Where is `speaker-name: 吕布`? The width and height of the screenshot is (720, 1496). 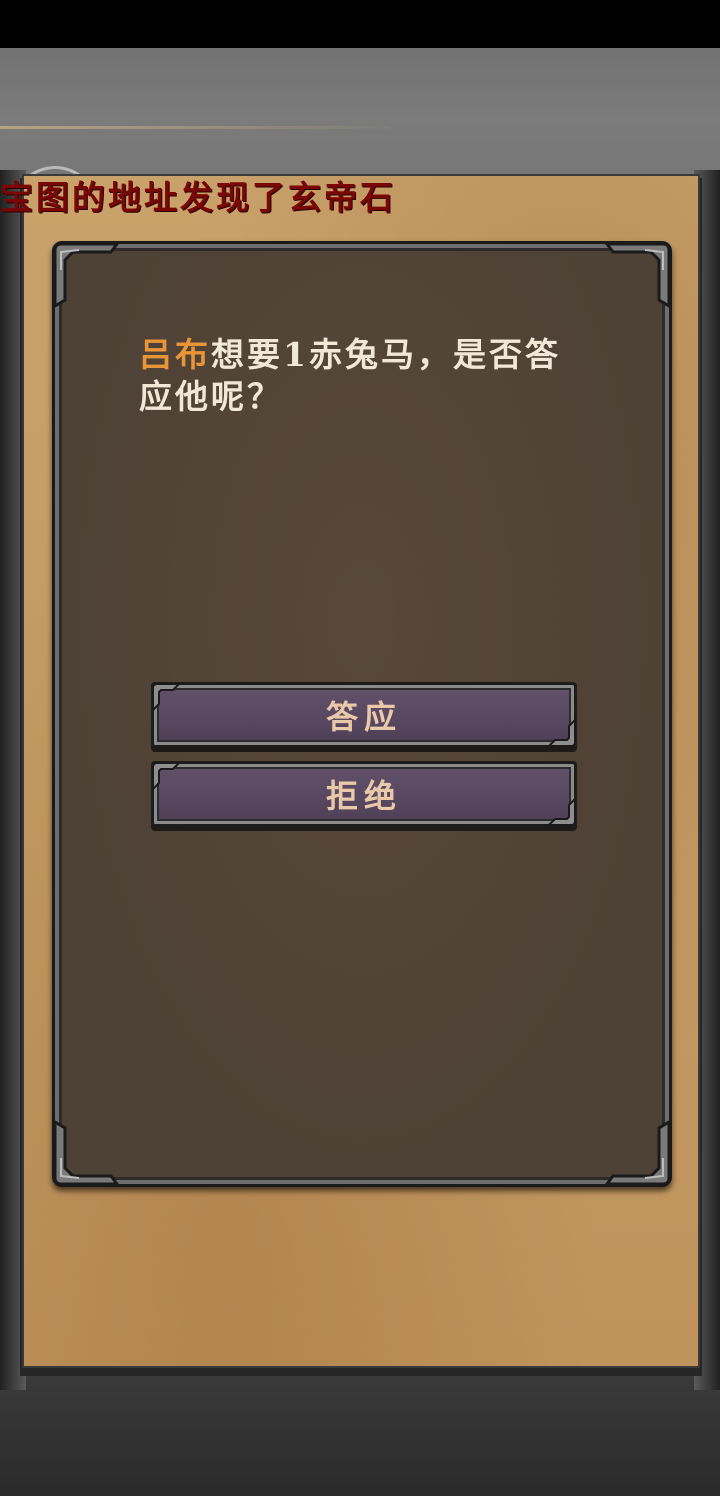 speaker-name: 吕布 is located at coordinates (175, 354).